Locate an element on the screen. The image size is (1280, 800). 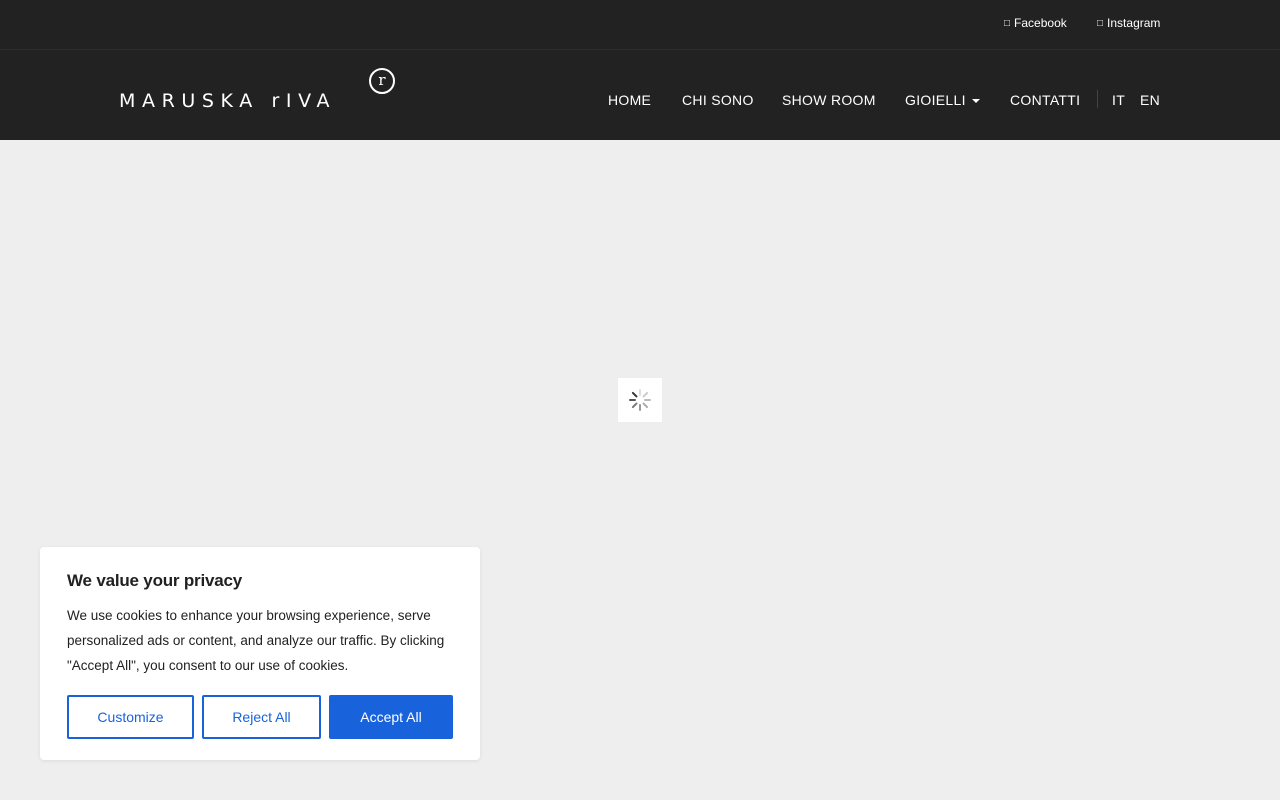
cookie-title: We value your privacy is located at coordinates (155, 580).